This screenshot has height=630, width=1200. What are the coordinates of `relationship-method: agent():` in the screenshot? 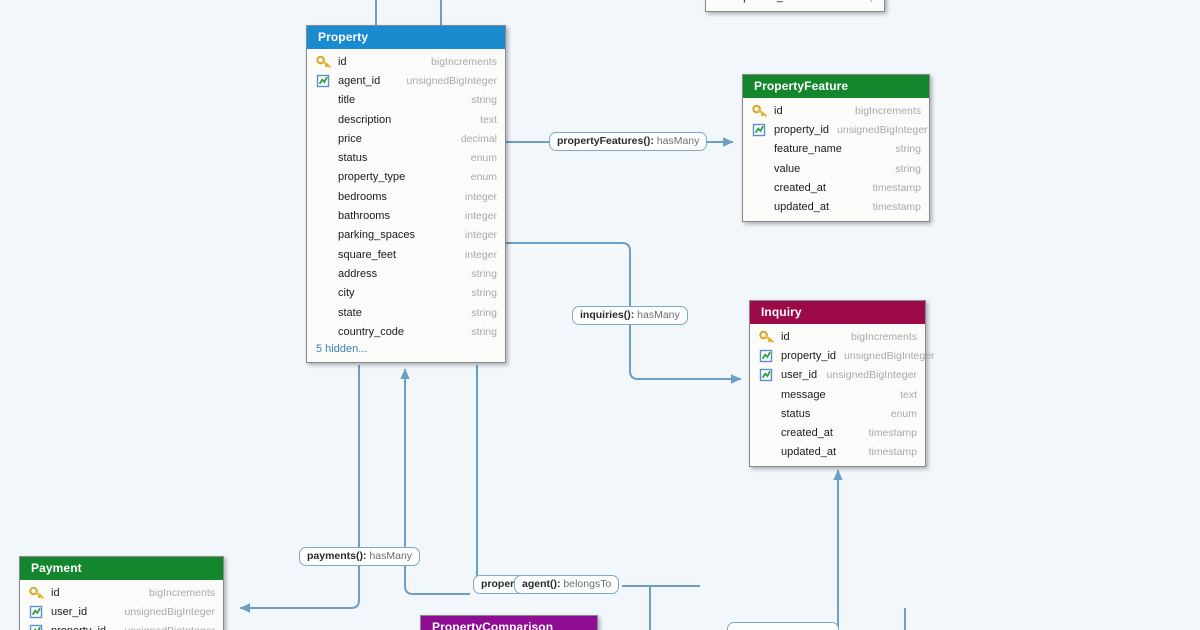 It's located at (541, 584).